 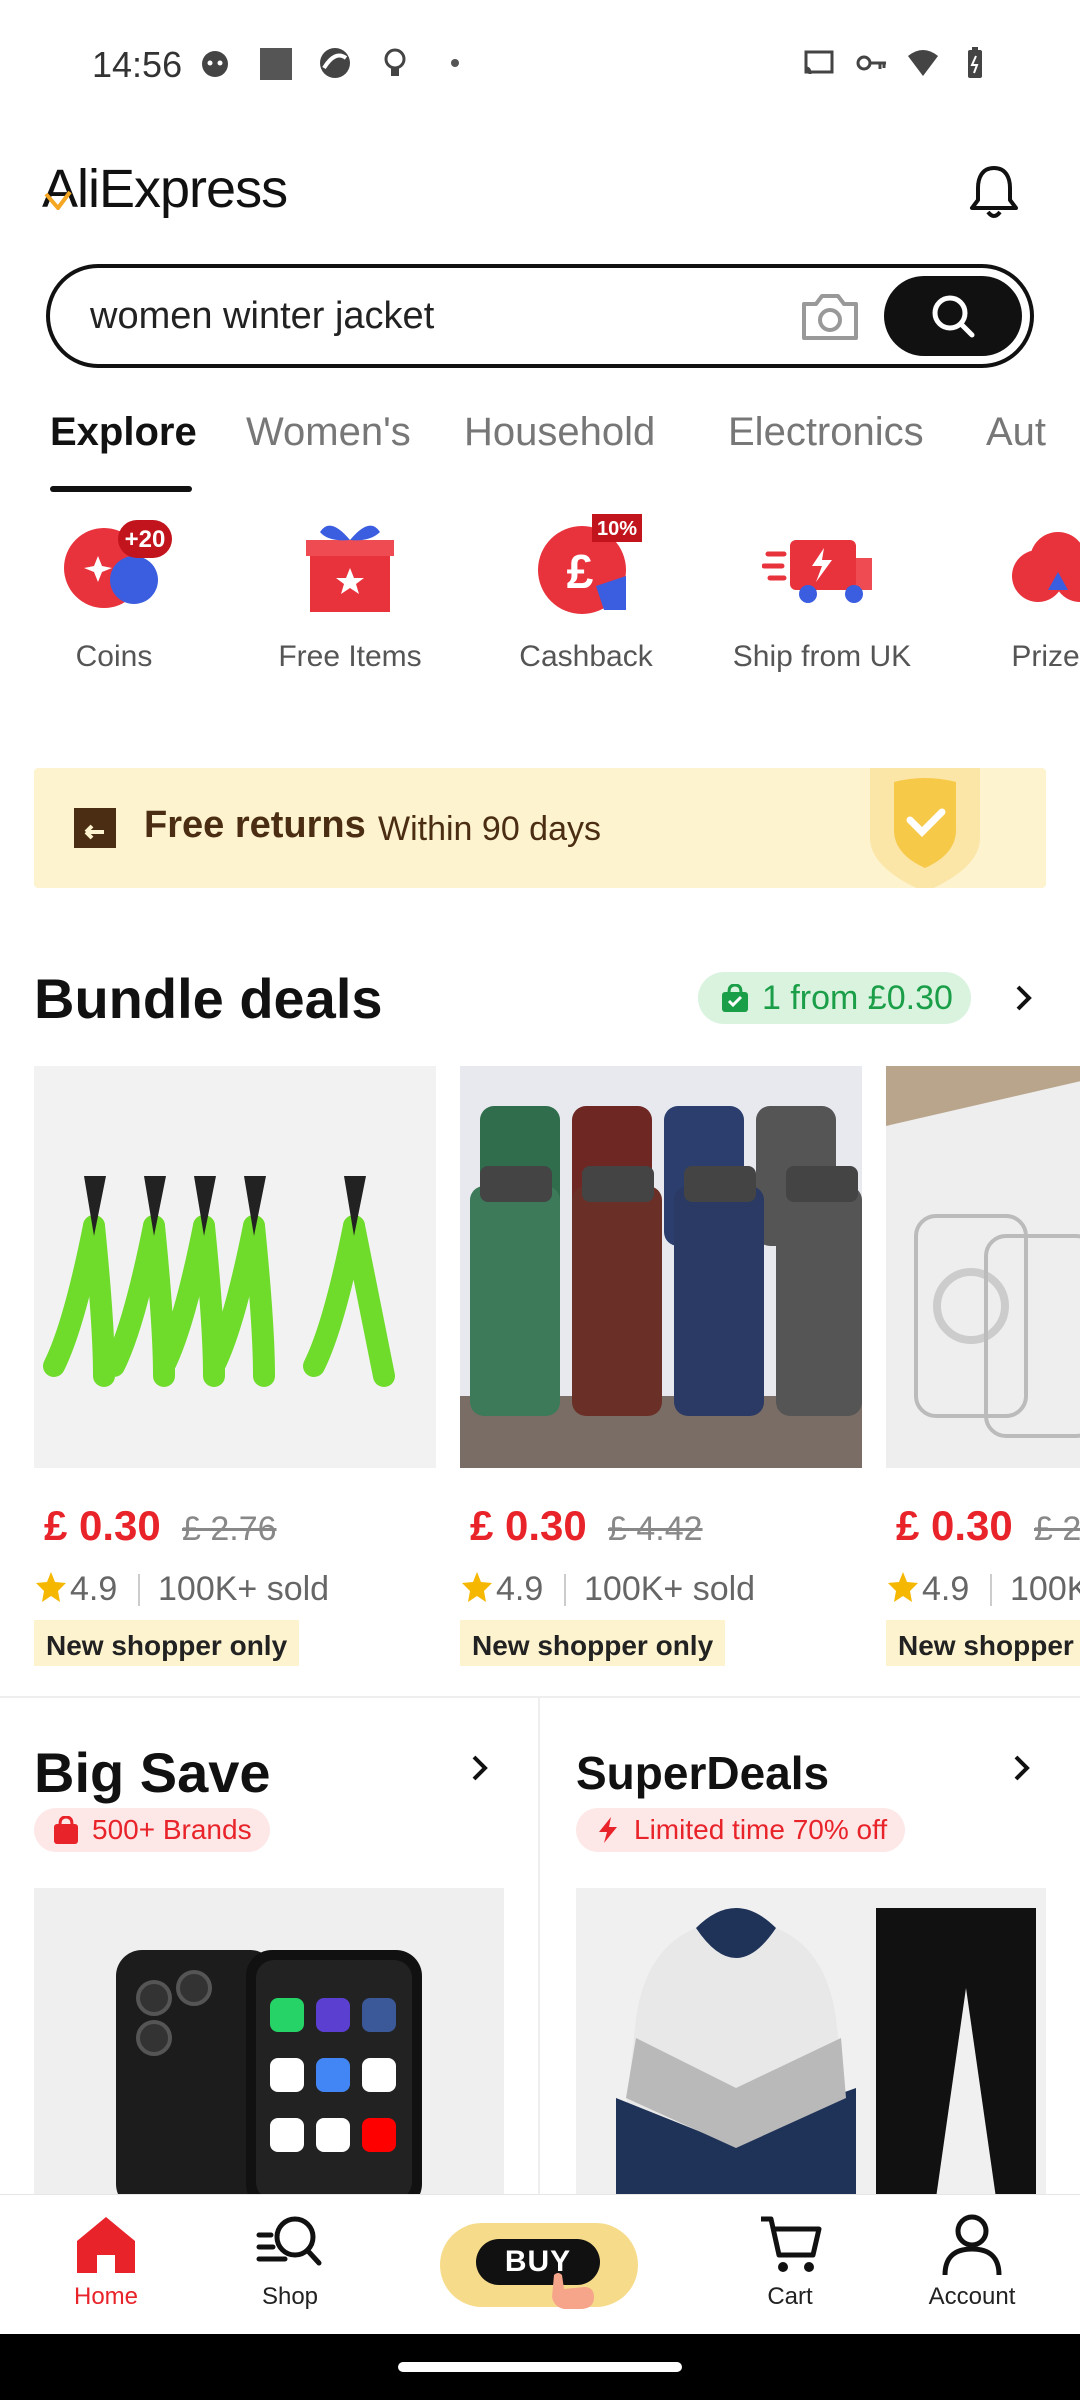 I want to click on tab-explore: Explore, so click(x=123, y=432).